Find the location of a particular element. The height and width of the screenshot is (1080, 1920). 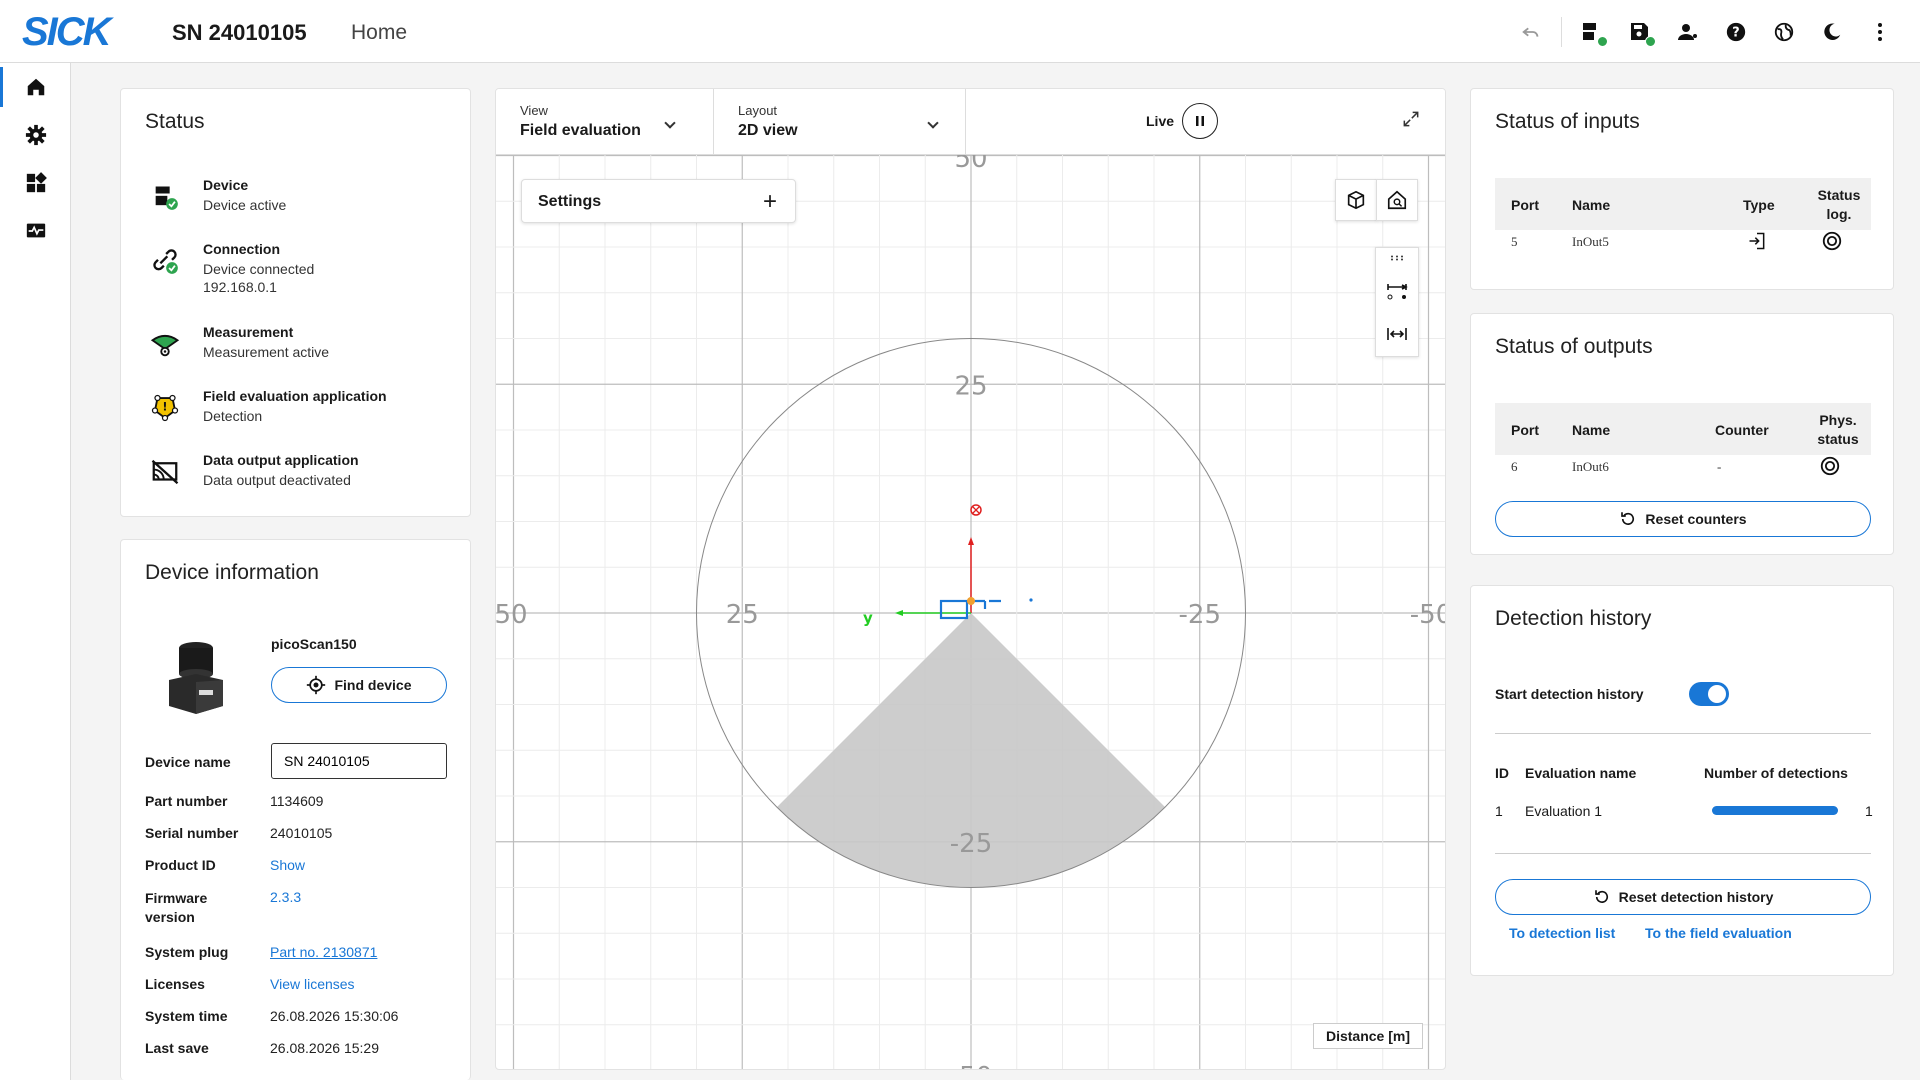

find-device-button: Find device is located at coordinates (359, 685).